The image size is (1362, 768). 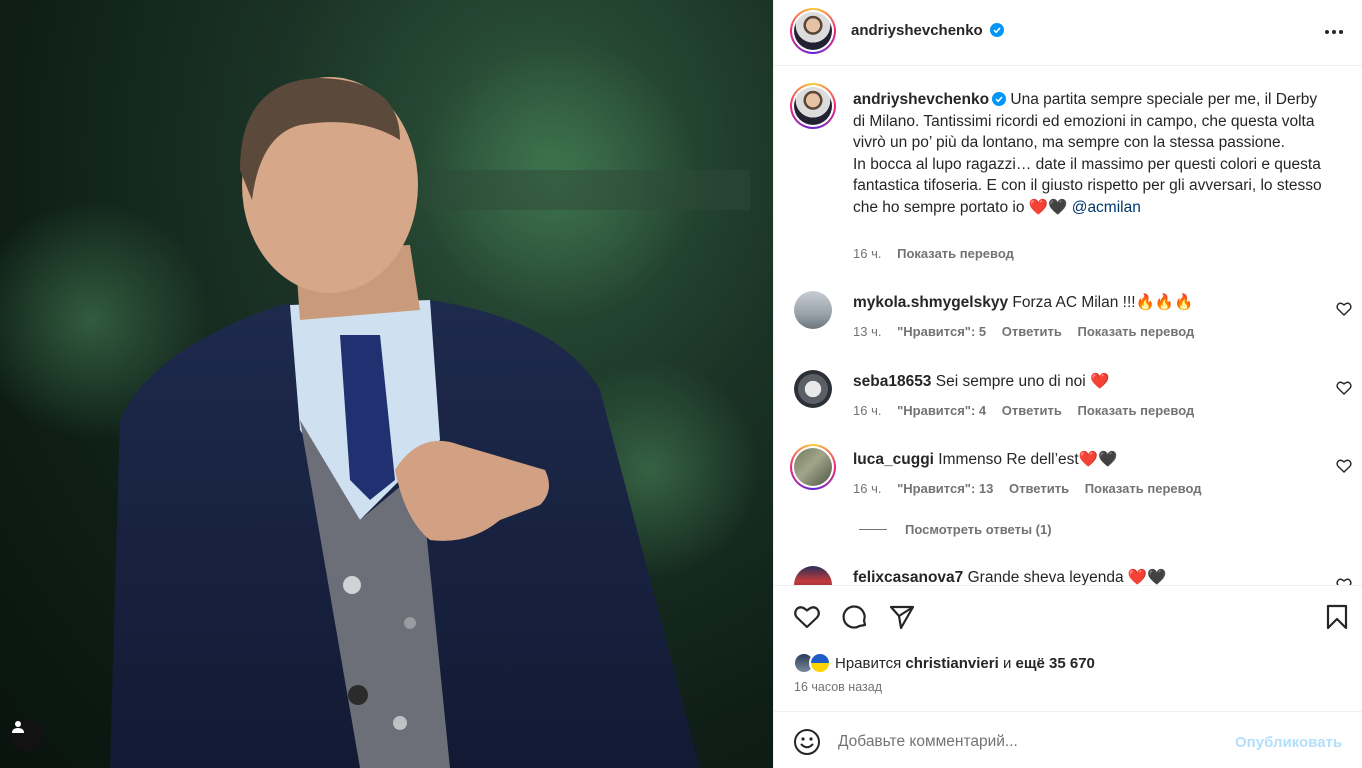 What do you see at coordinates (813, 31) in the screenshot?
I see `author-avatar` at bounding box center [813, 31].